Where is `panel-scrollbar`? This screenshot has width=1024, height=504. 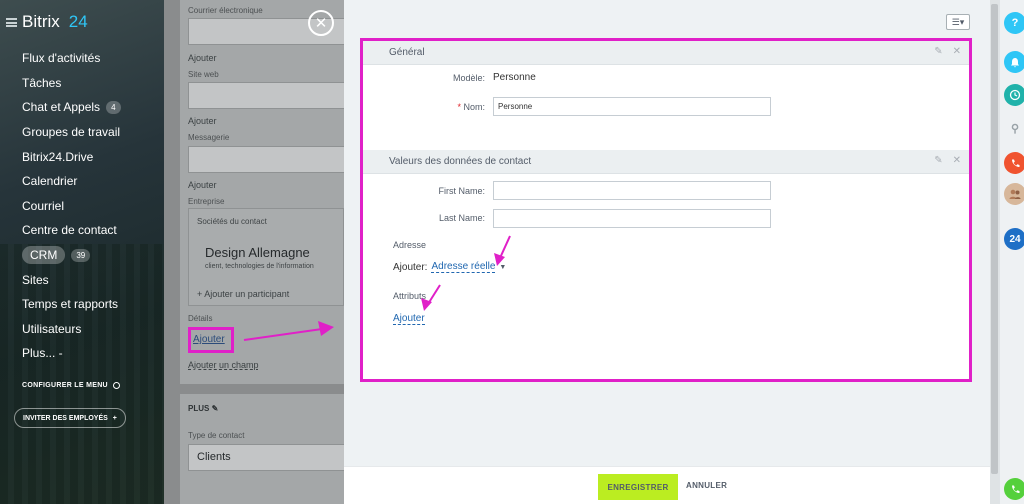 panel-scrollbar is located at coordinates (994, 252).